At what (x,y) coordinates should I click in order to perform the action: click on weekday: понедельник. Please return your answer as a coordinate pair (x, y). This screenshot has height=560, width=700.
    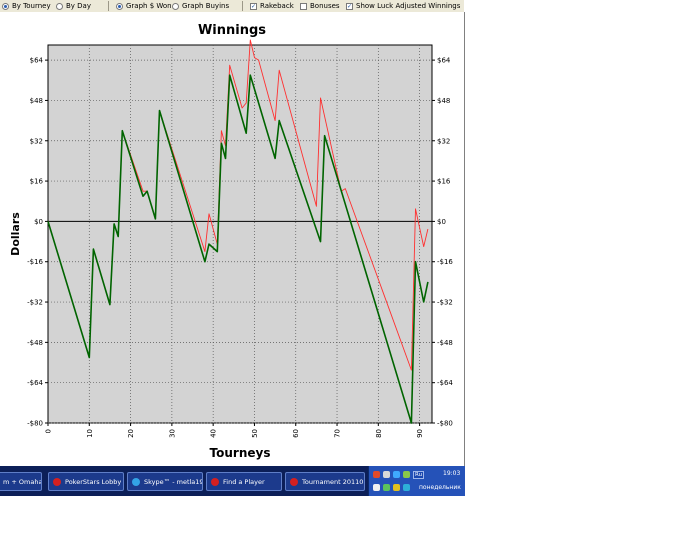
    Looking at the image, I should click on (440, 487).